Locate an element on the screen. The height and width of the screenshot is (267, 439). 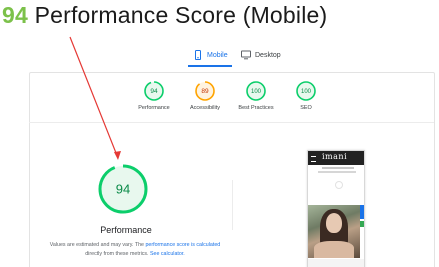
phone-hero-photo is located at coordinates (334, 231).